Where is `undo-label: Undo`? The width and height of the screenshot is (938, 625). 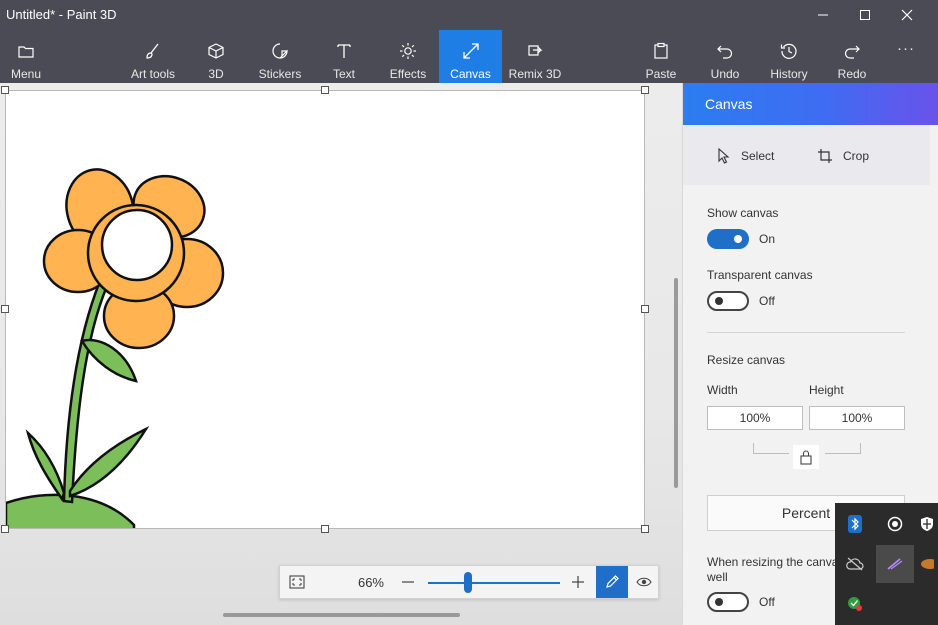
undo-label: Undo is located at coordinates (725, 74).